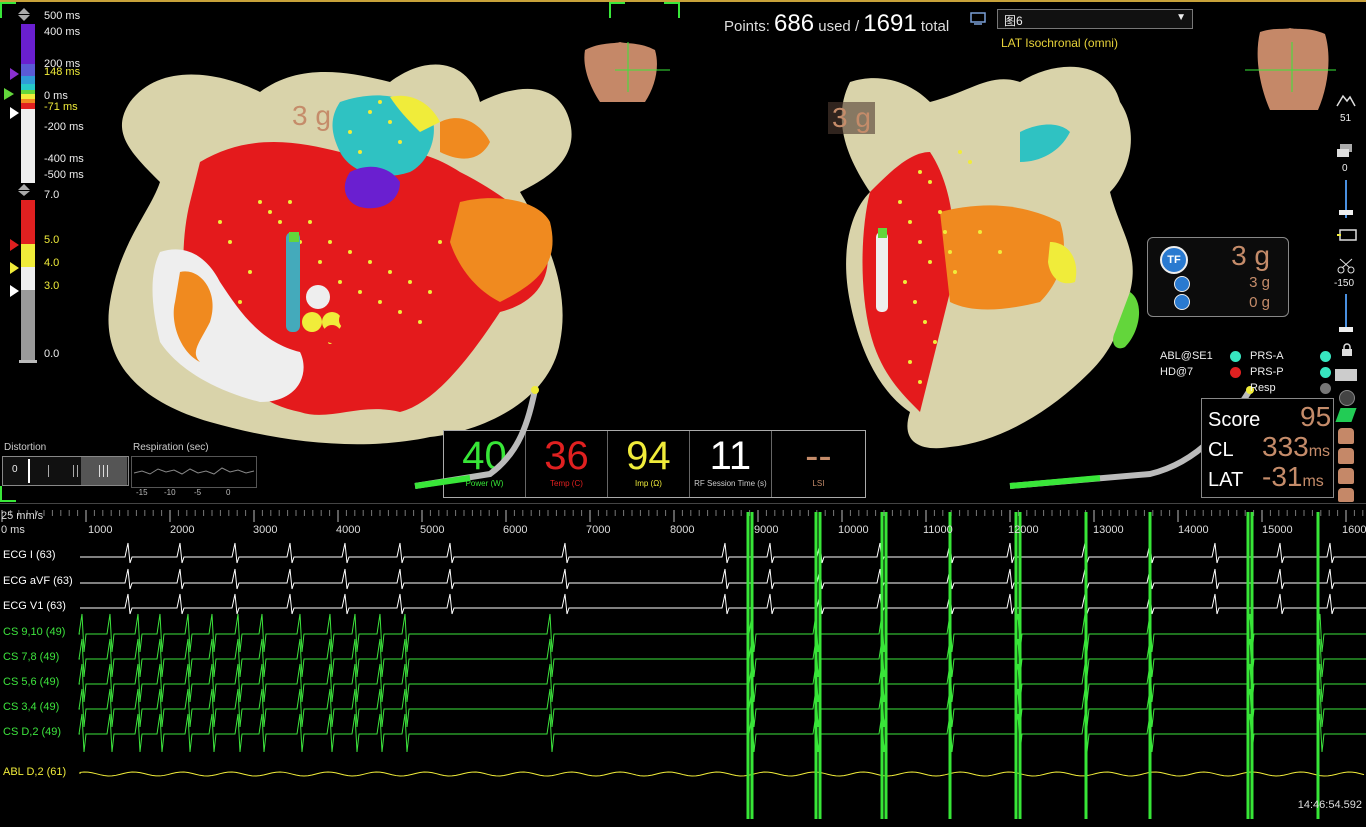  What do you see at coordinates (31, 682) in the screenshot?
I see `channel-label: CS 5,6 (49)` at bounding box center [31, 682].